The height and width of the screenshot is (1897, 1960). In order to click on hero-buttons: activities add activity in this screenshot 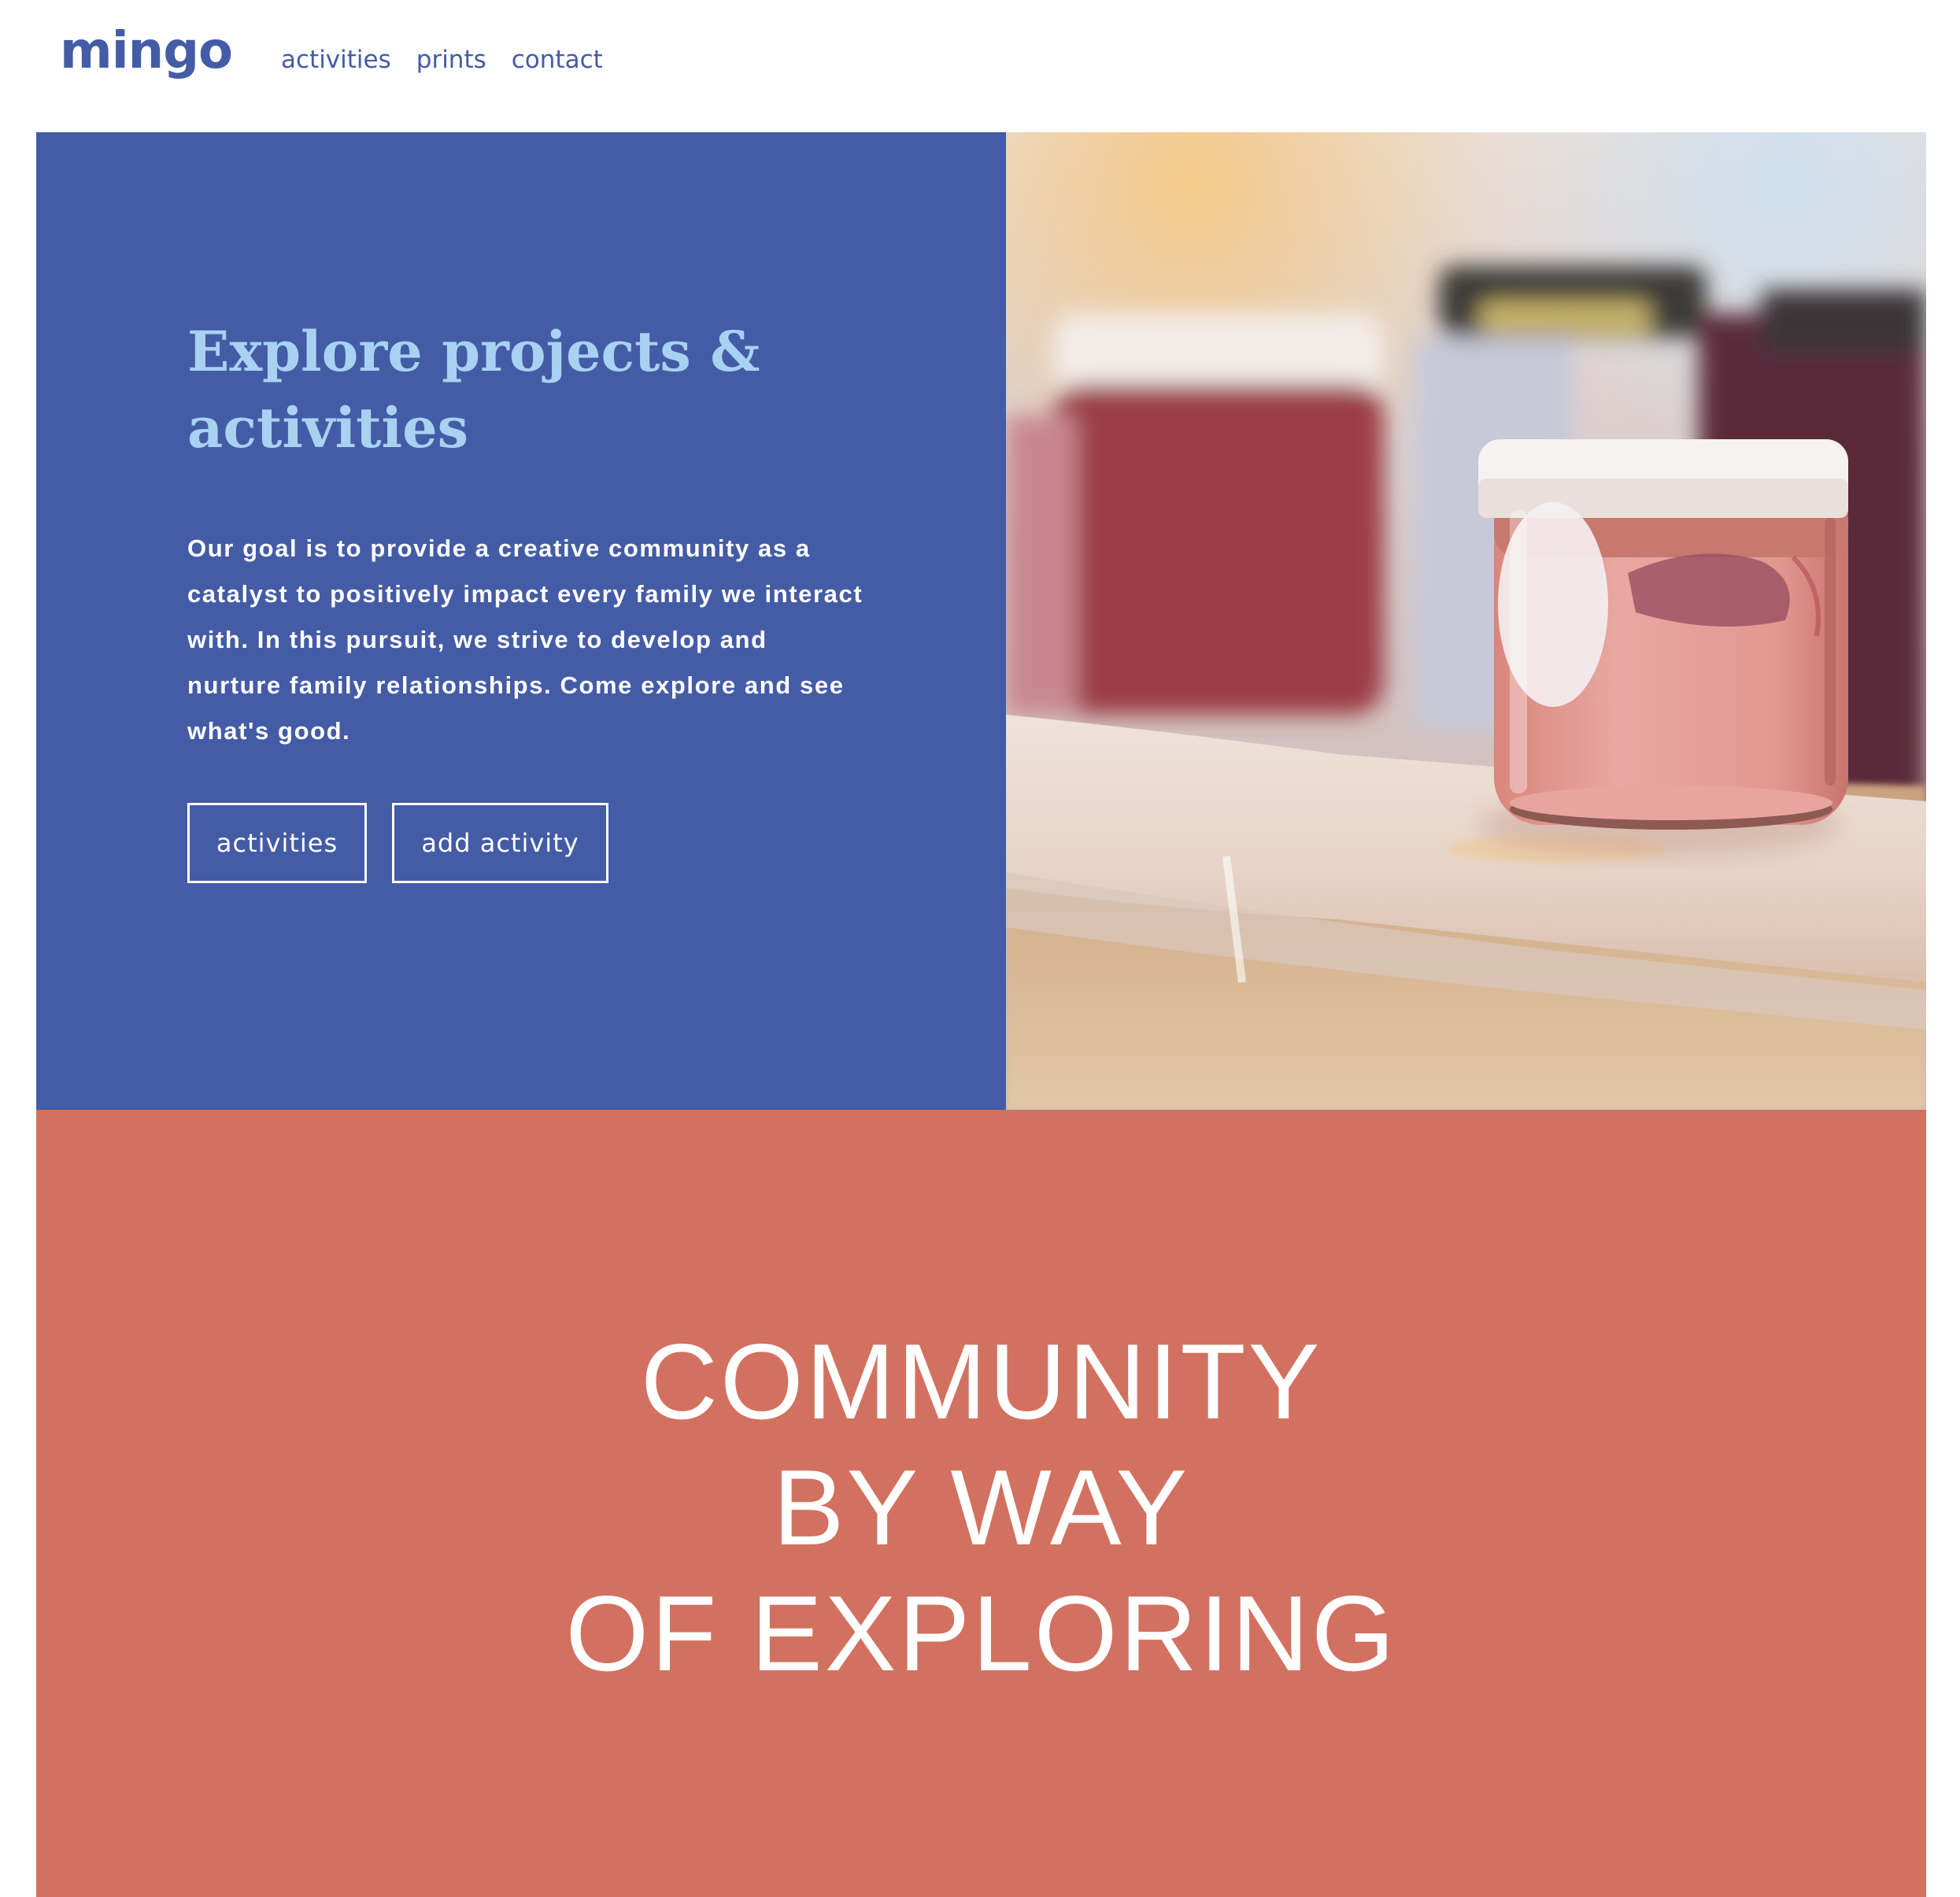, I will do `click(398, 843)`.